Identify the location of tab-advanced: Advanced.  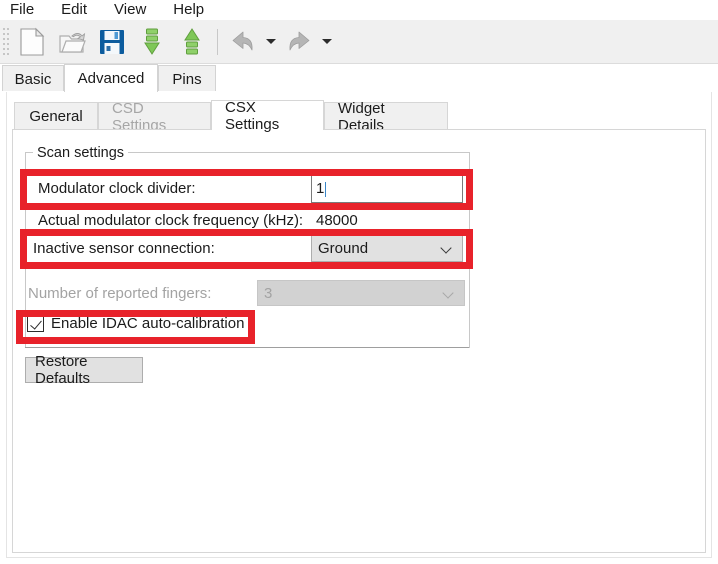
(111, 78).